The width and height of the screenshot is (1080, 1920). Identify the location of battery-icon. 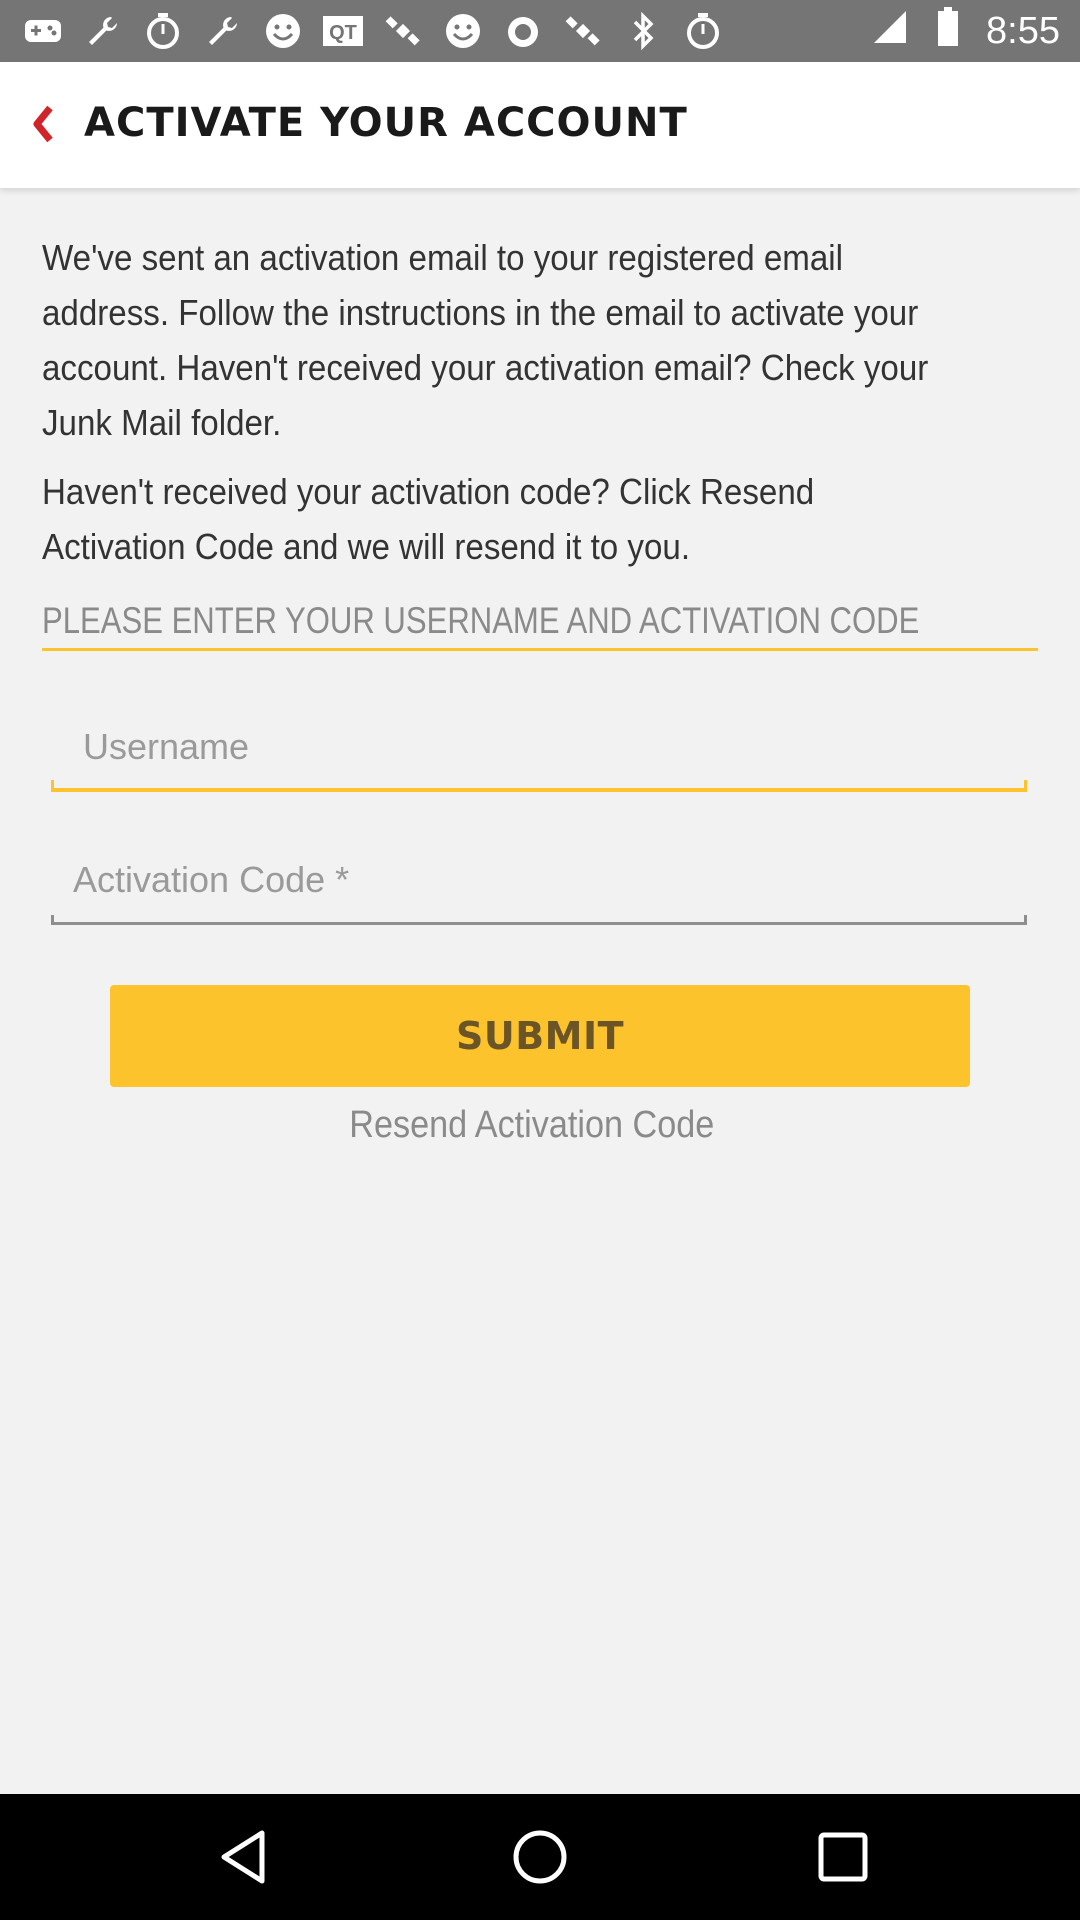
(948, 31).